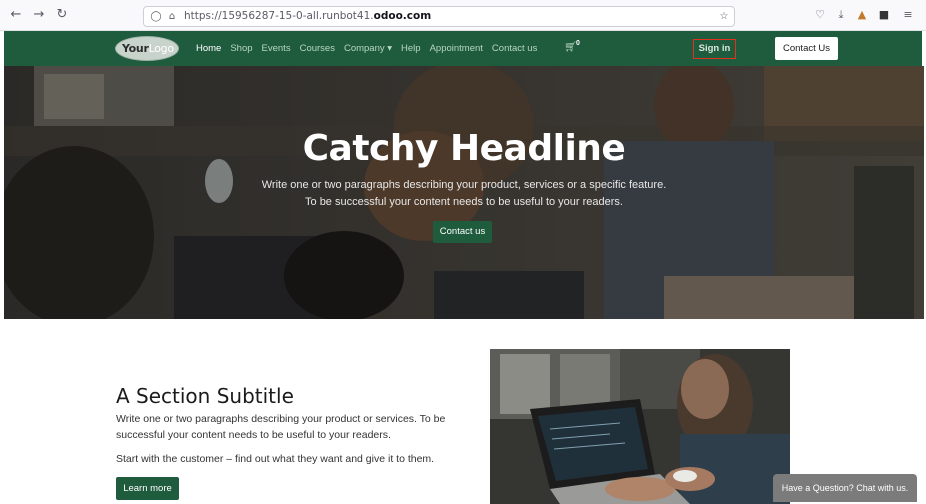  What do you see at coordinates (820, 15) in the screenshot?
I see `pocket-icon: ♡` at bounding box center [820, 15].